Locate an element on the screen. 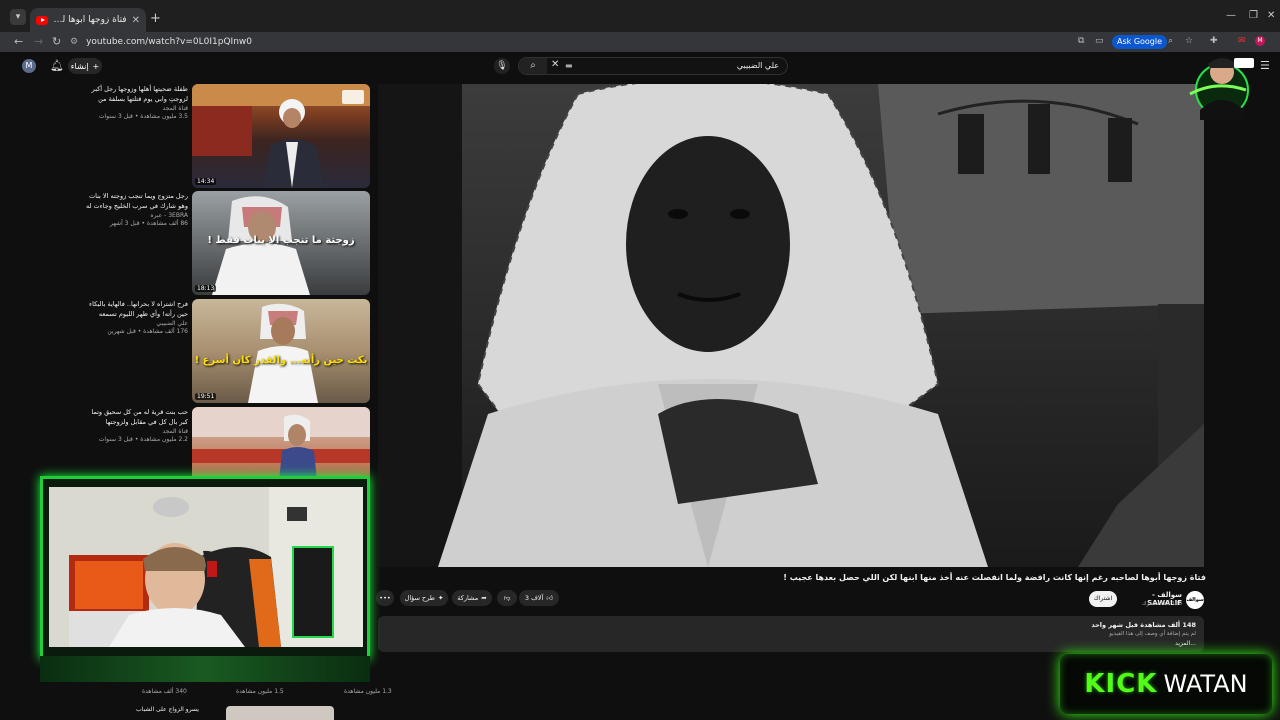  recommendation-stats: 340 ألف مشاهدة is located at coordinates (164, 691).